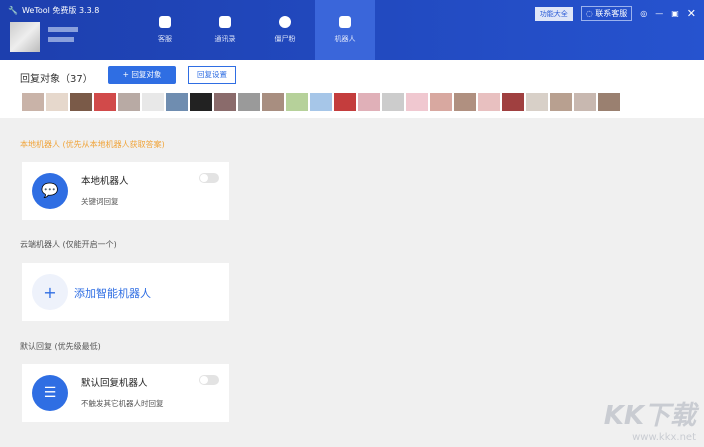 The height and width of the screenshot is (447, 704). Describe the element at coordinates (165, 22) in the screenshot. I see `headset-icon` at that location.